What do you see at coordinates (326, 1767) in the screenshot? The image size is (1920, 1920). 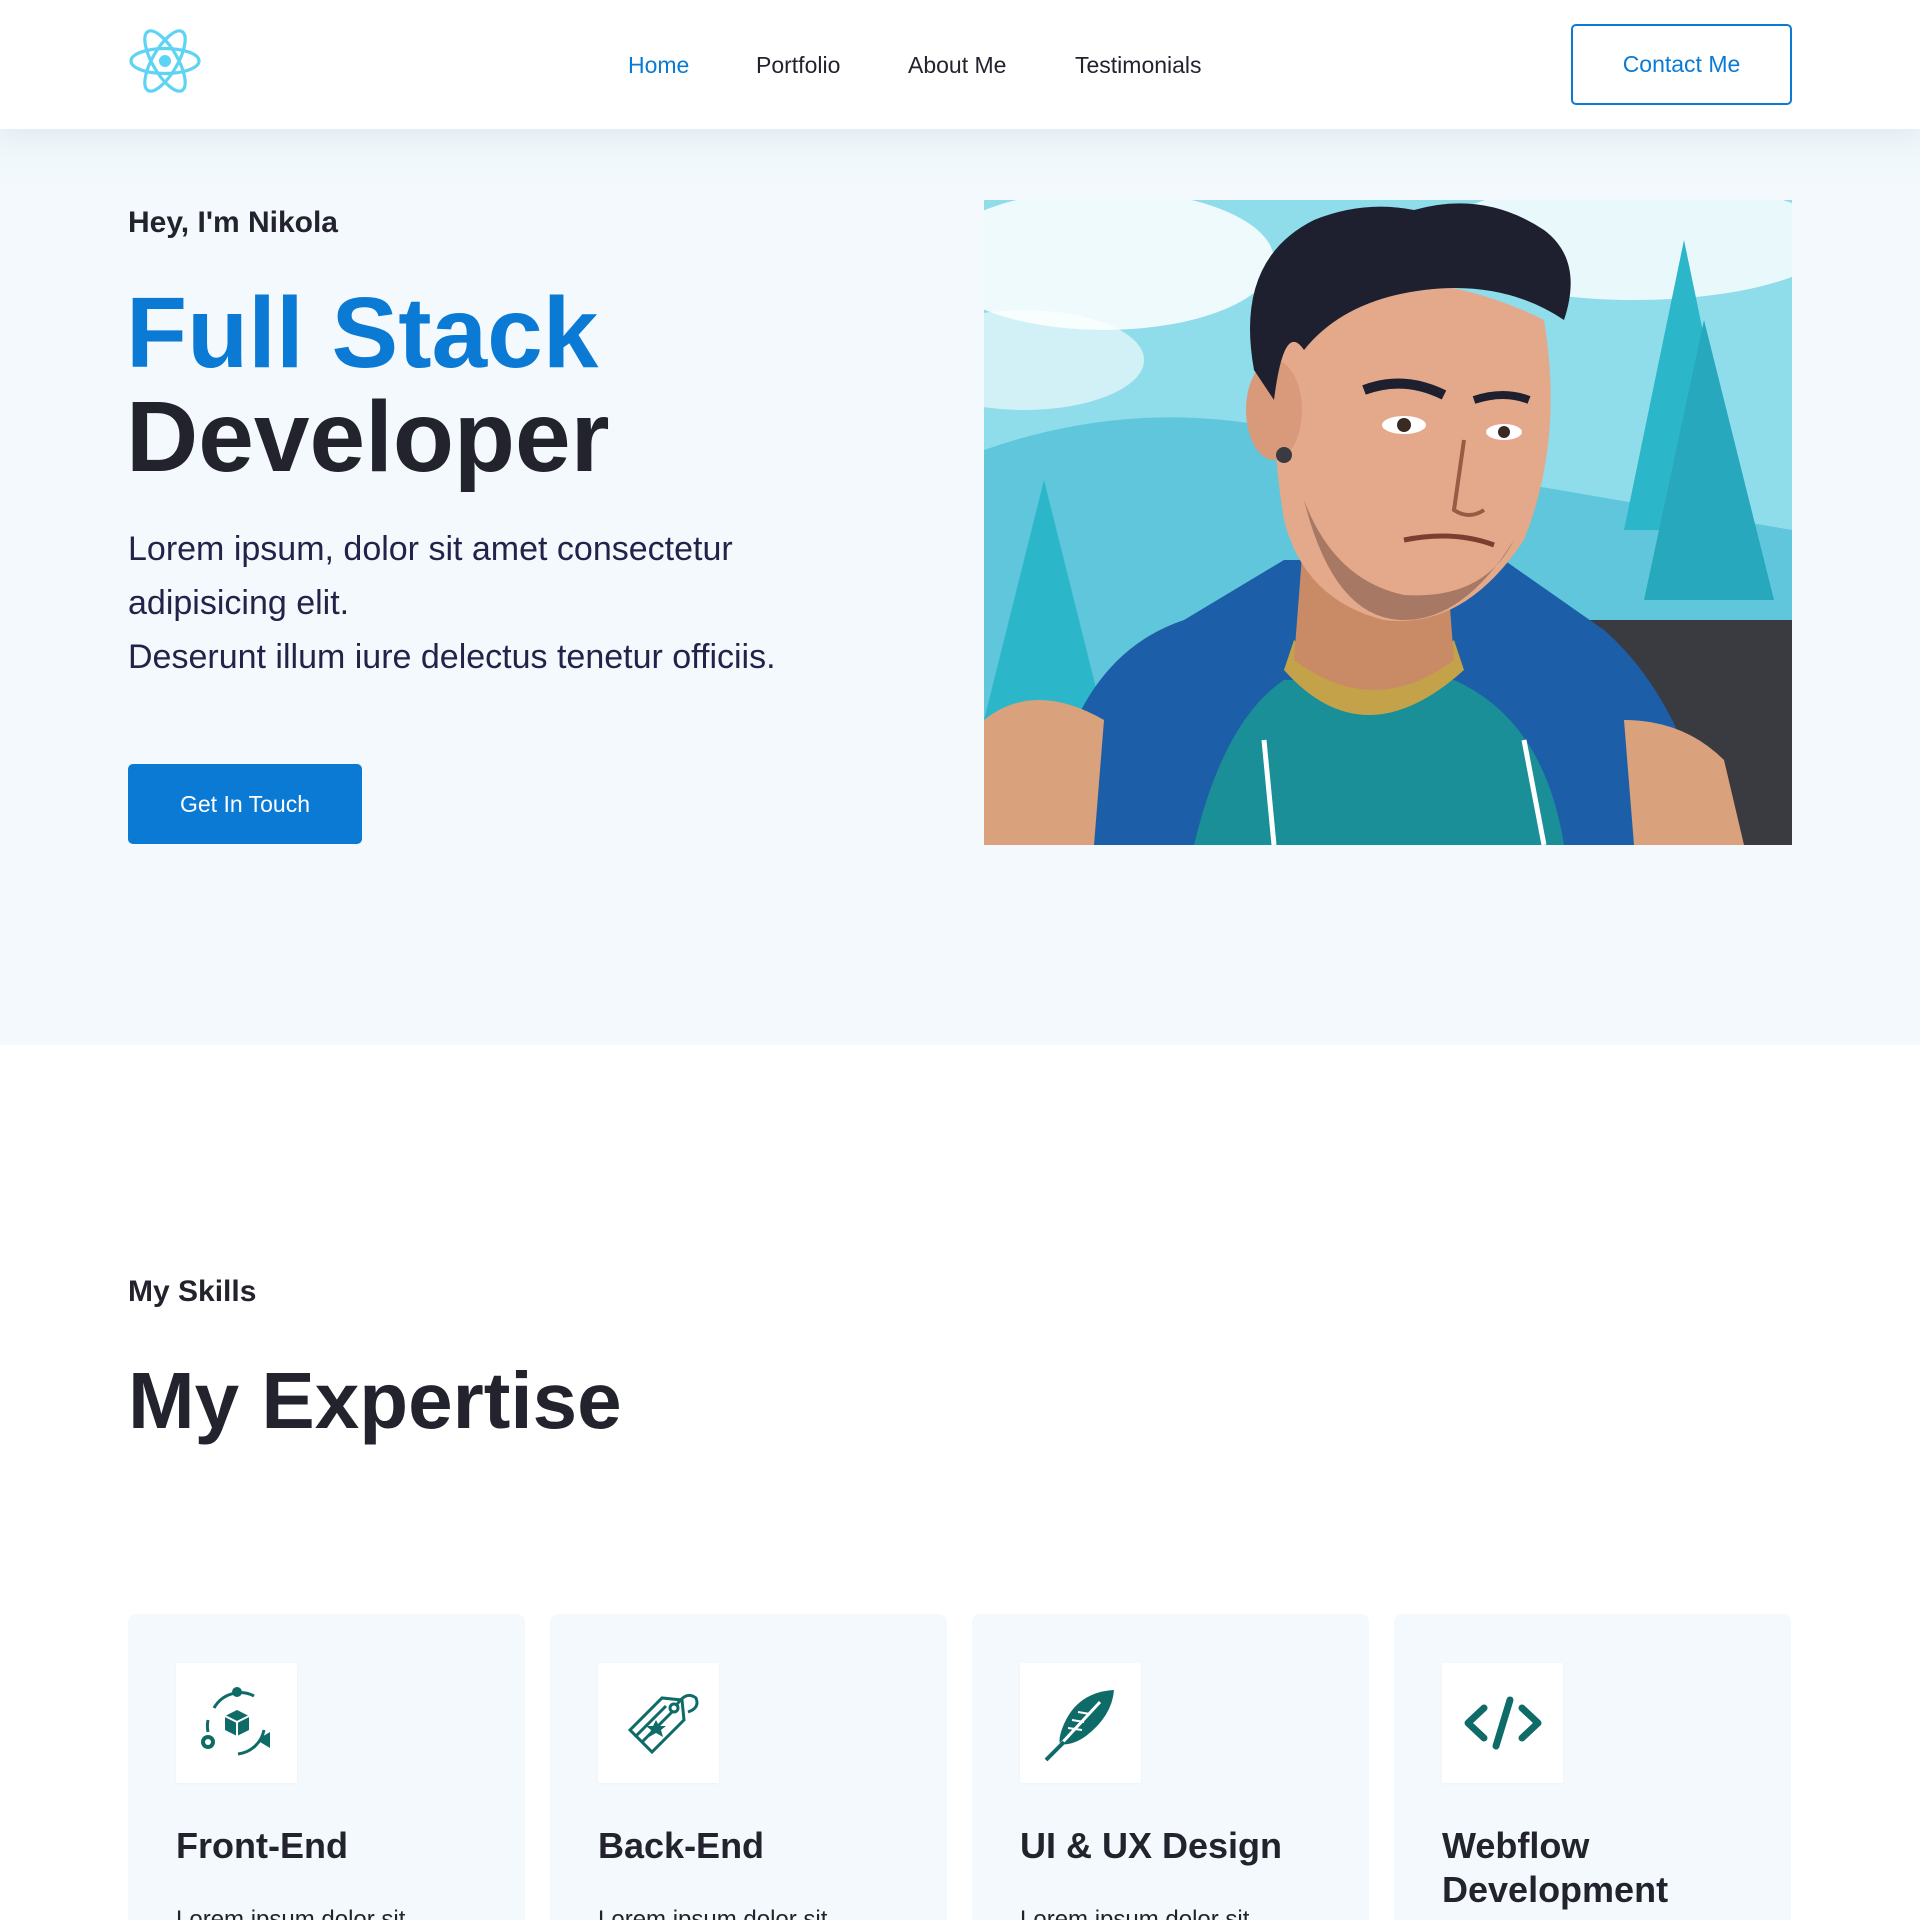 I see `skill-card-front-end: Front-End Lorem ipsum dolor sit` at bounding box center [326, 1767].